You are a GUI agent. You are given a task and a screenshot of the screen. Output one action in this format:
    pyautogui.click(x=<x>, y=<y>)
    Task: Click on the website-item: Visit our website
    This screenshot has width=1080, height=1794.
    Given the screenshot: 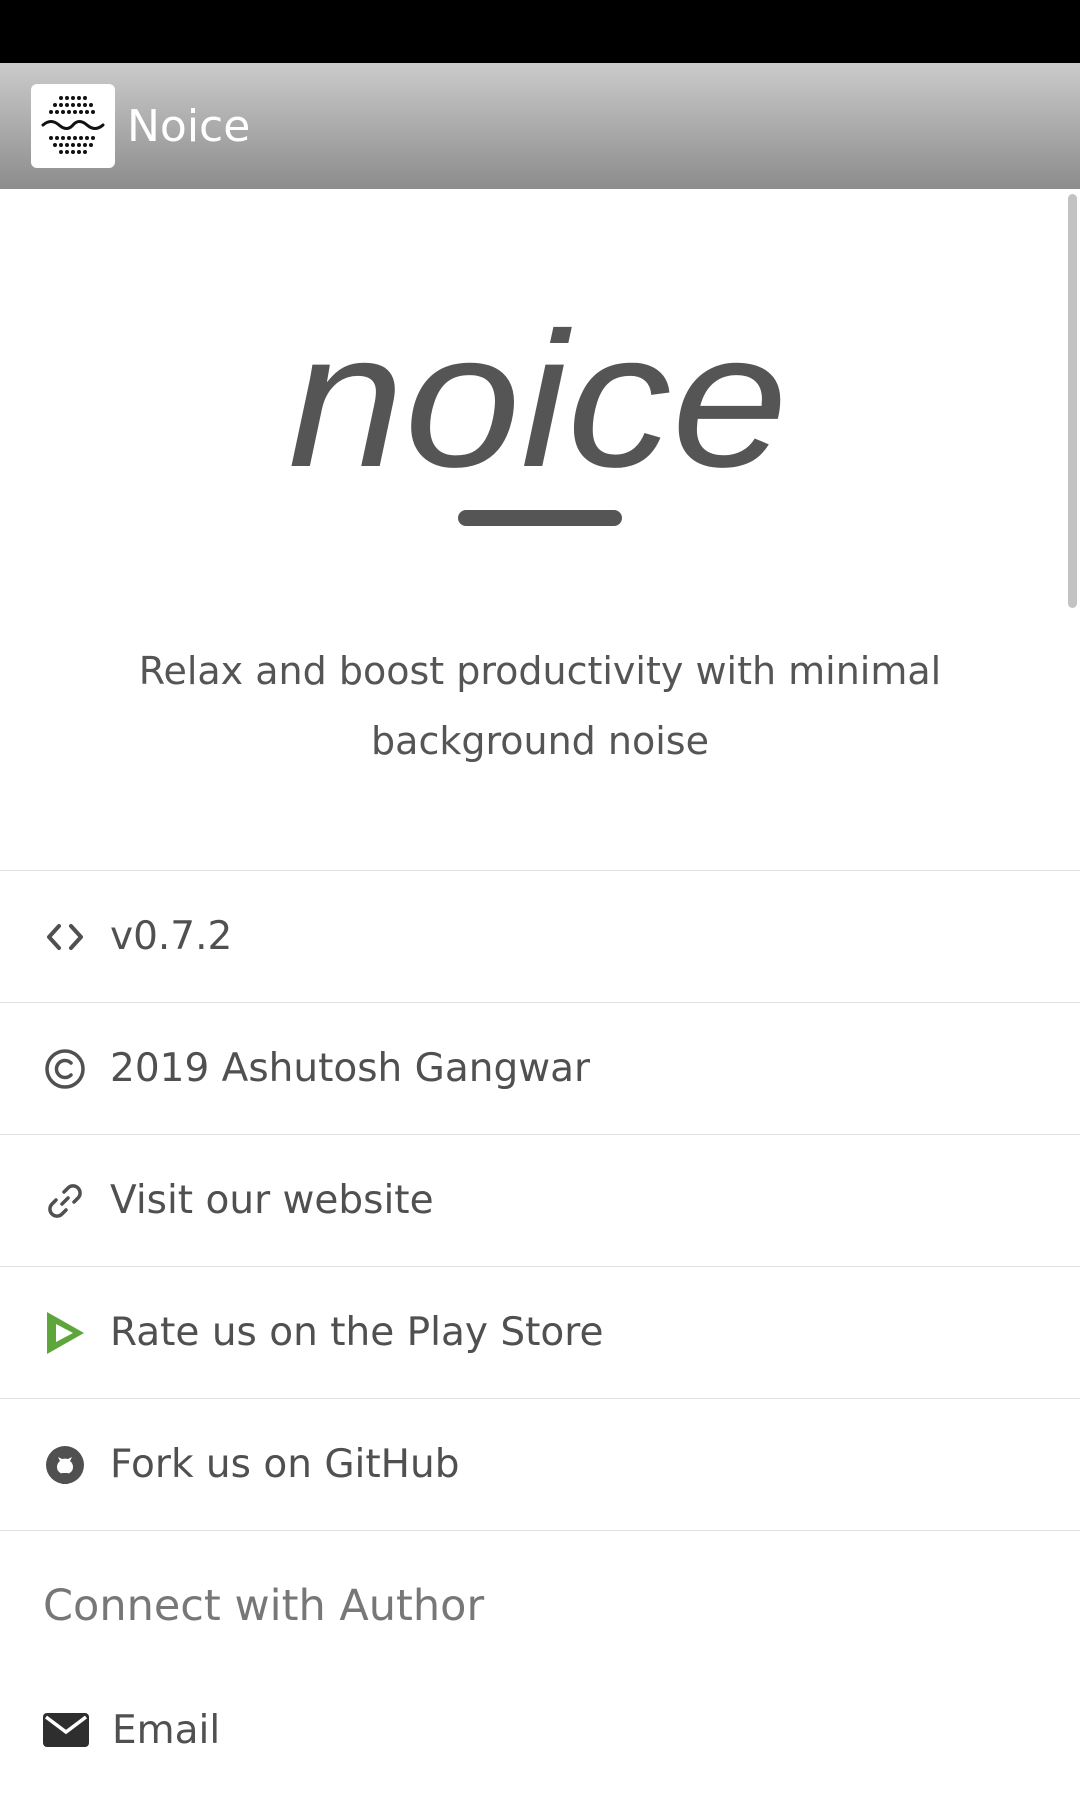 What is the action you would take?
    pyautogui.click(x=540, y=1200)
    